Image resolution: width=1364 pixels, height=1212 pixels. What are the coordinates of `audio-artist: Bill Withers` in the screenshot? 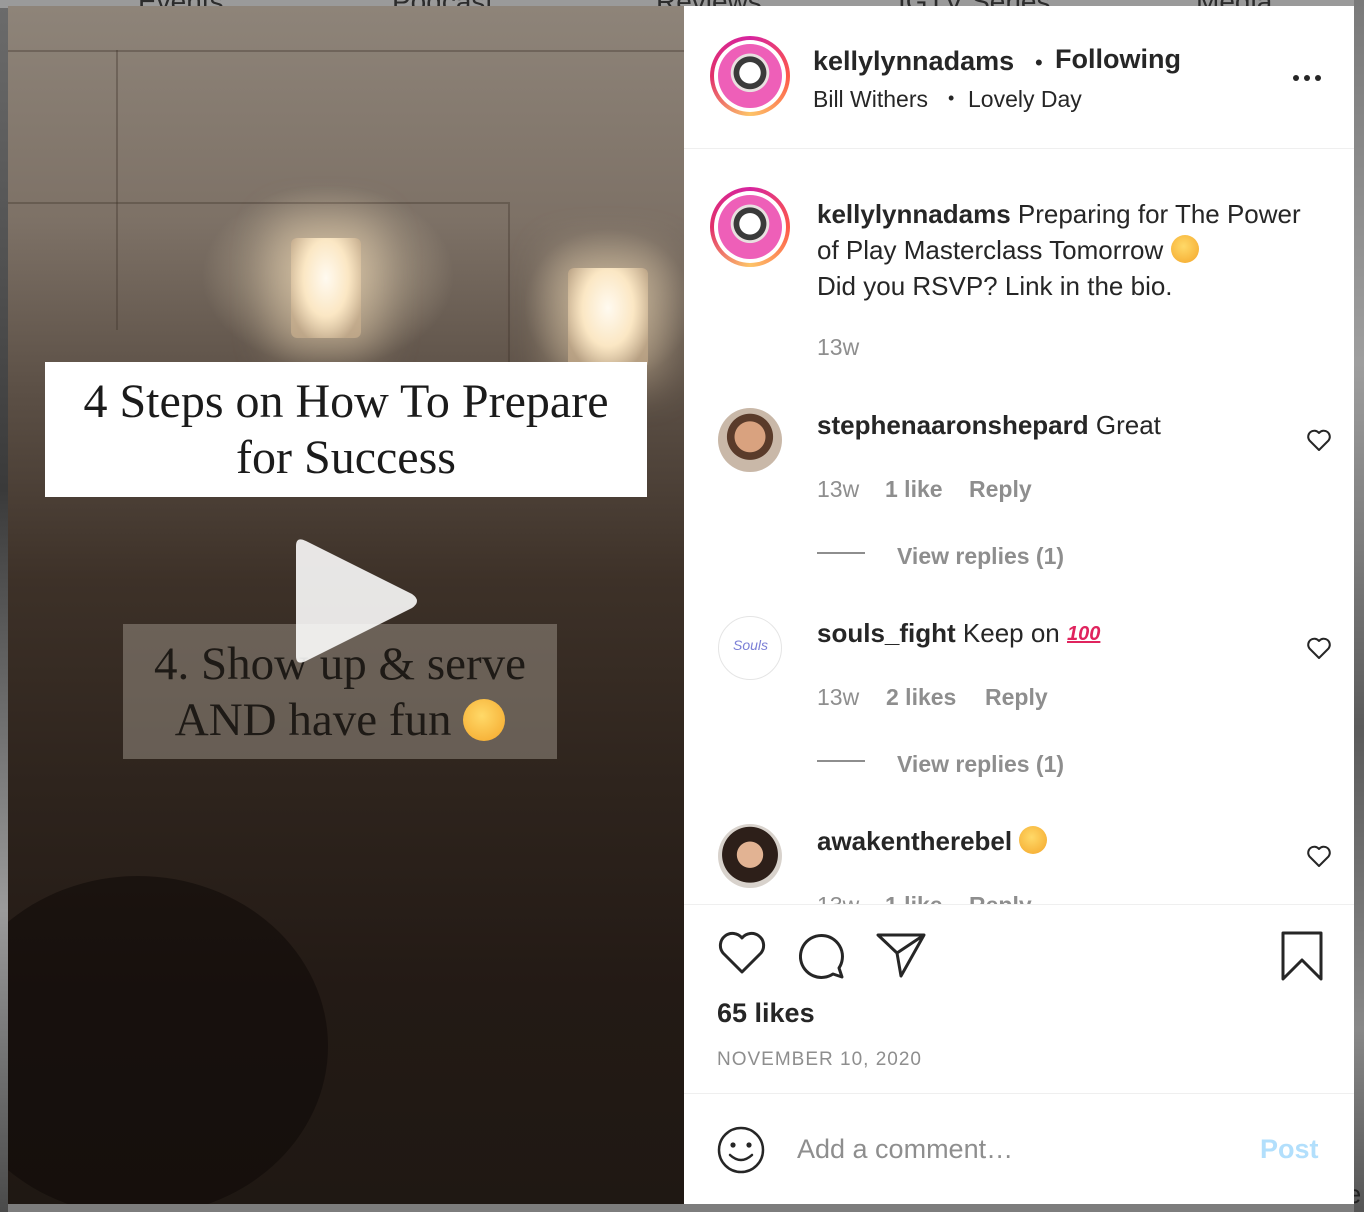 It's located at (870, 99).